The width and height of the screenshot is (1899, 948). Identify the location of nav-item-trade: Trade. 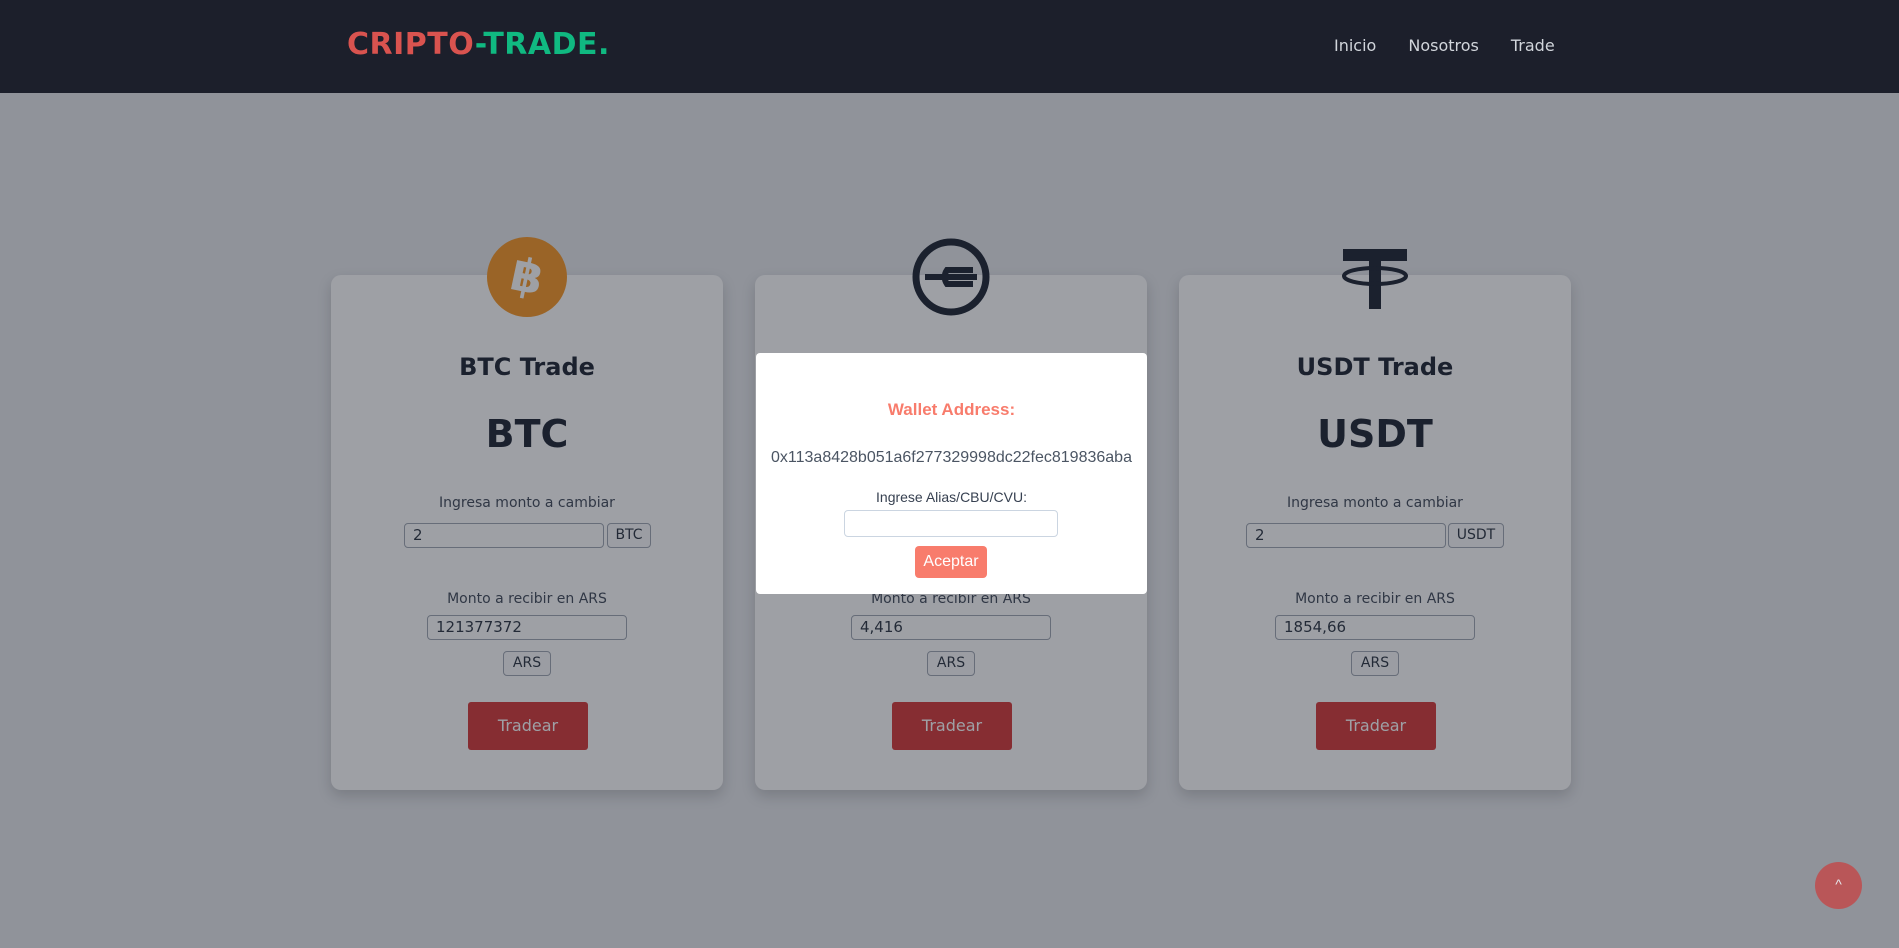
(1533, 45).